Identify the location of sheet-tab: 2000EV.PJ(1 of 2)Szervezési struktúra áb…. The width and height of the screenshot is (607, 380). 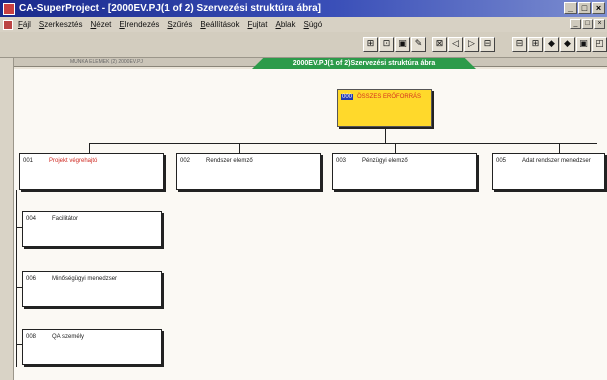
(364, 63).